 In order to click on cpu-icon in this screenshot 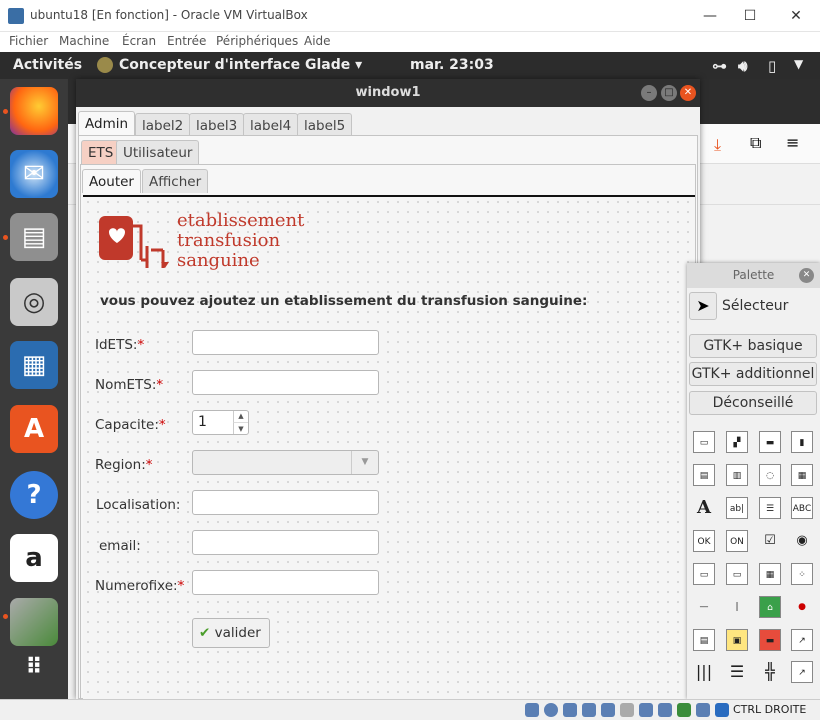, I will do `click(684, 710)`.